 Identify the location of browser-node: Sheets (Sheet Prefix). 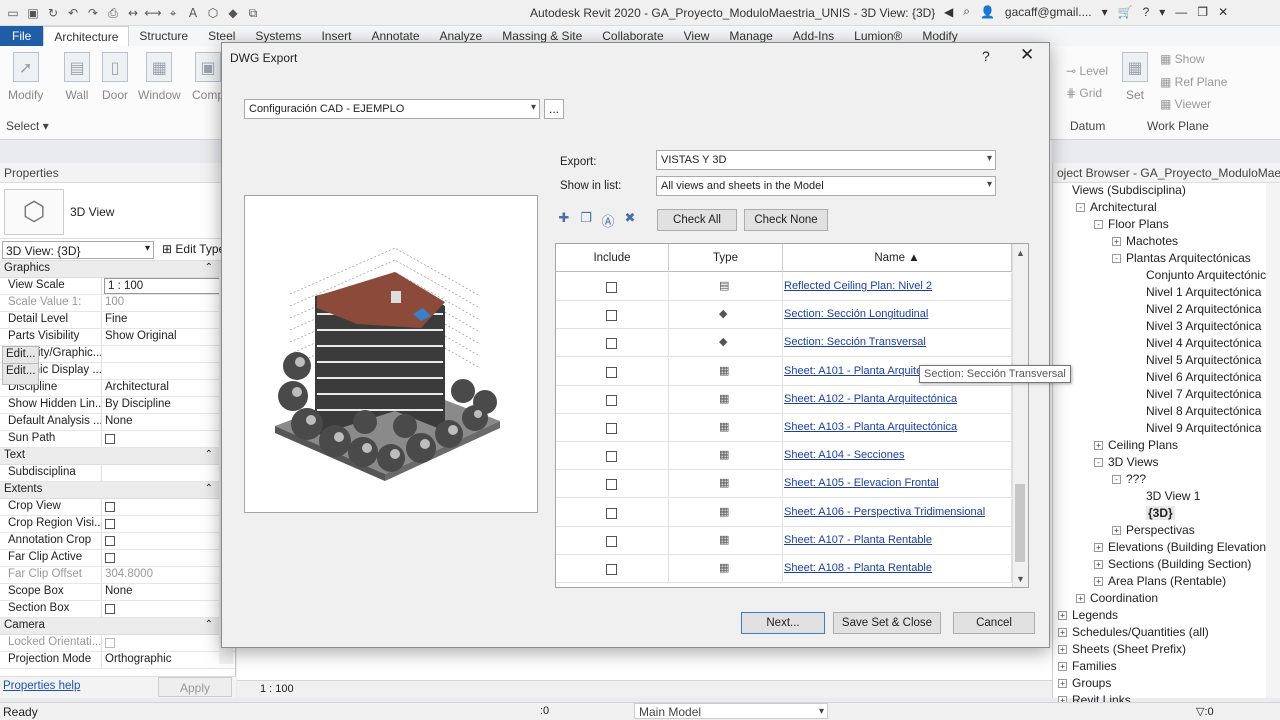
(1129, 649).